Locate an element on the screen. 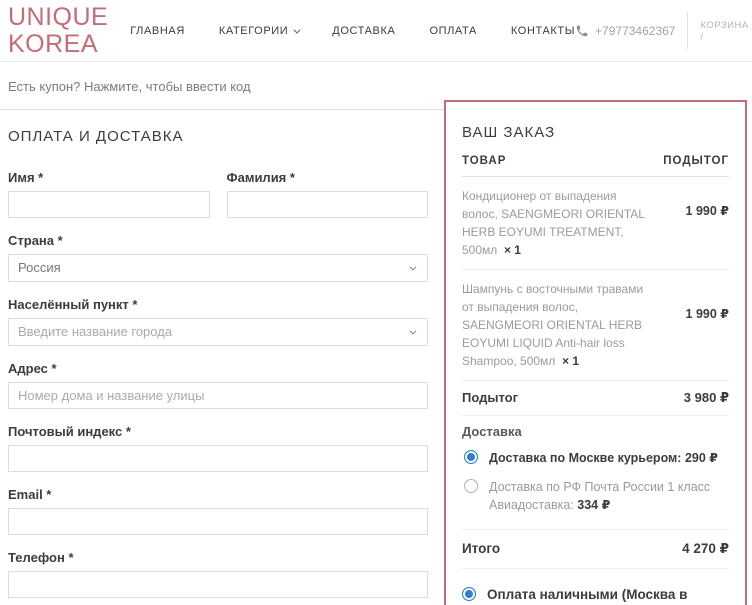 The height and width of the screenshot is (605, 752). field-email: Email * is located at coordinates (218, 511).